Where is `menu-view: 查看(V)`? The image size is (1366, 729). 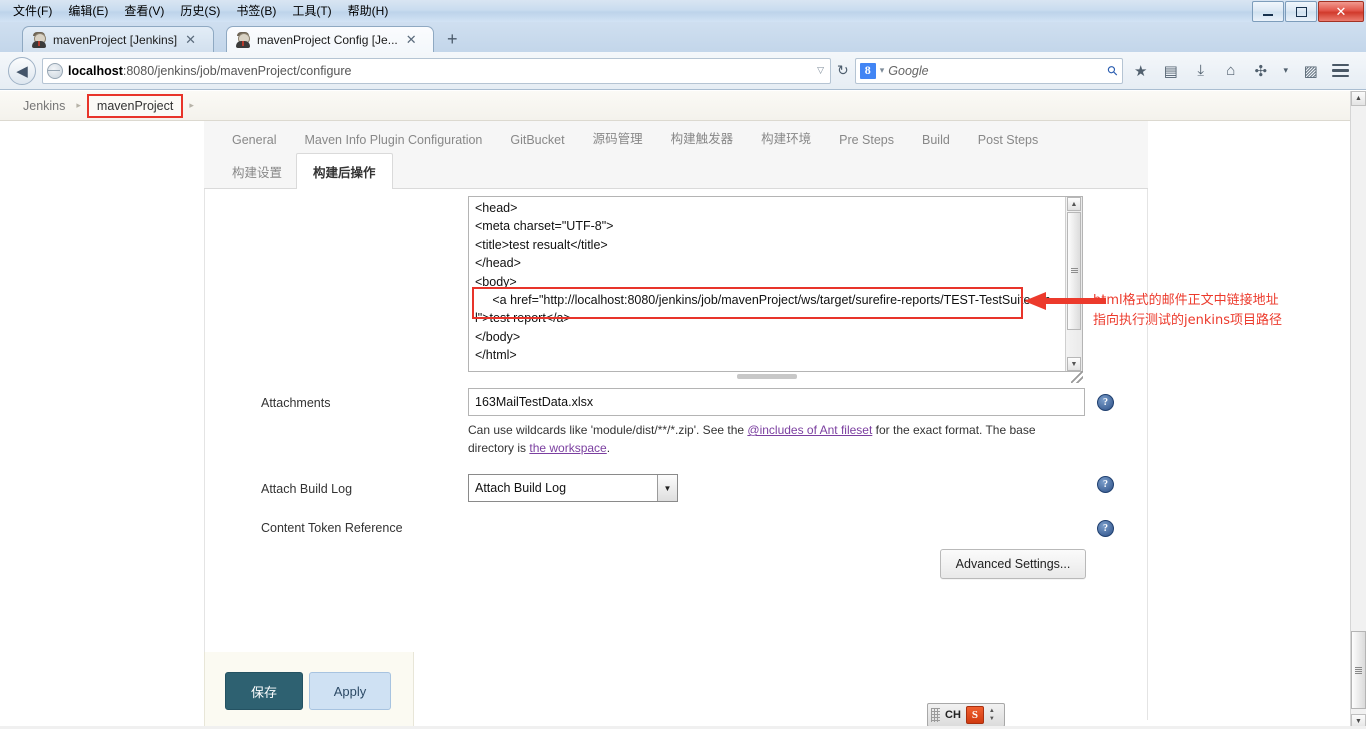
menu-view: 查看(V) is located at coordinates (144, 11).